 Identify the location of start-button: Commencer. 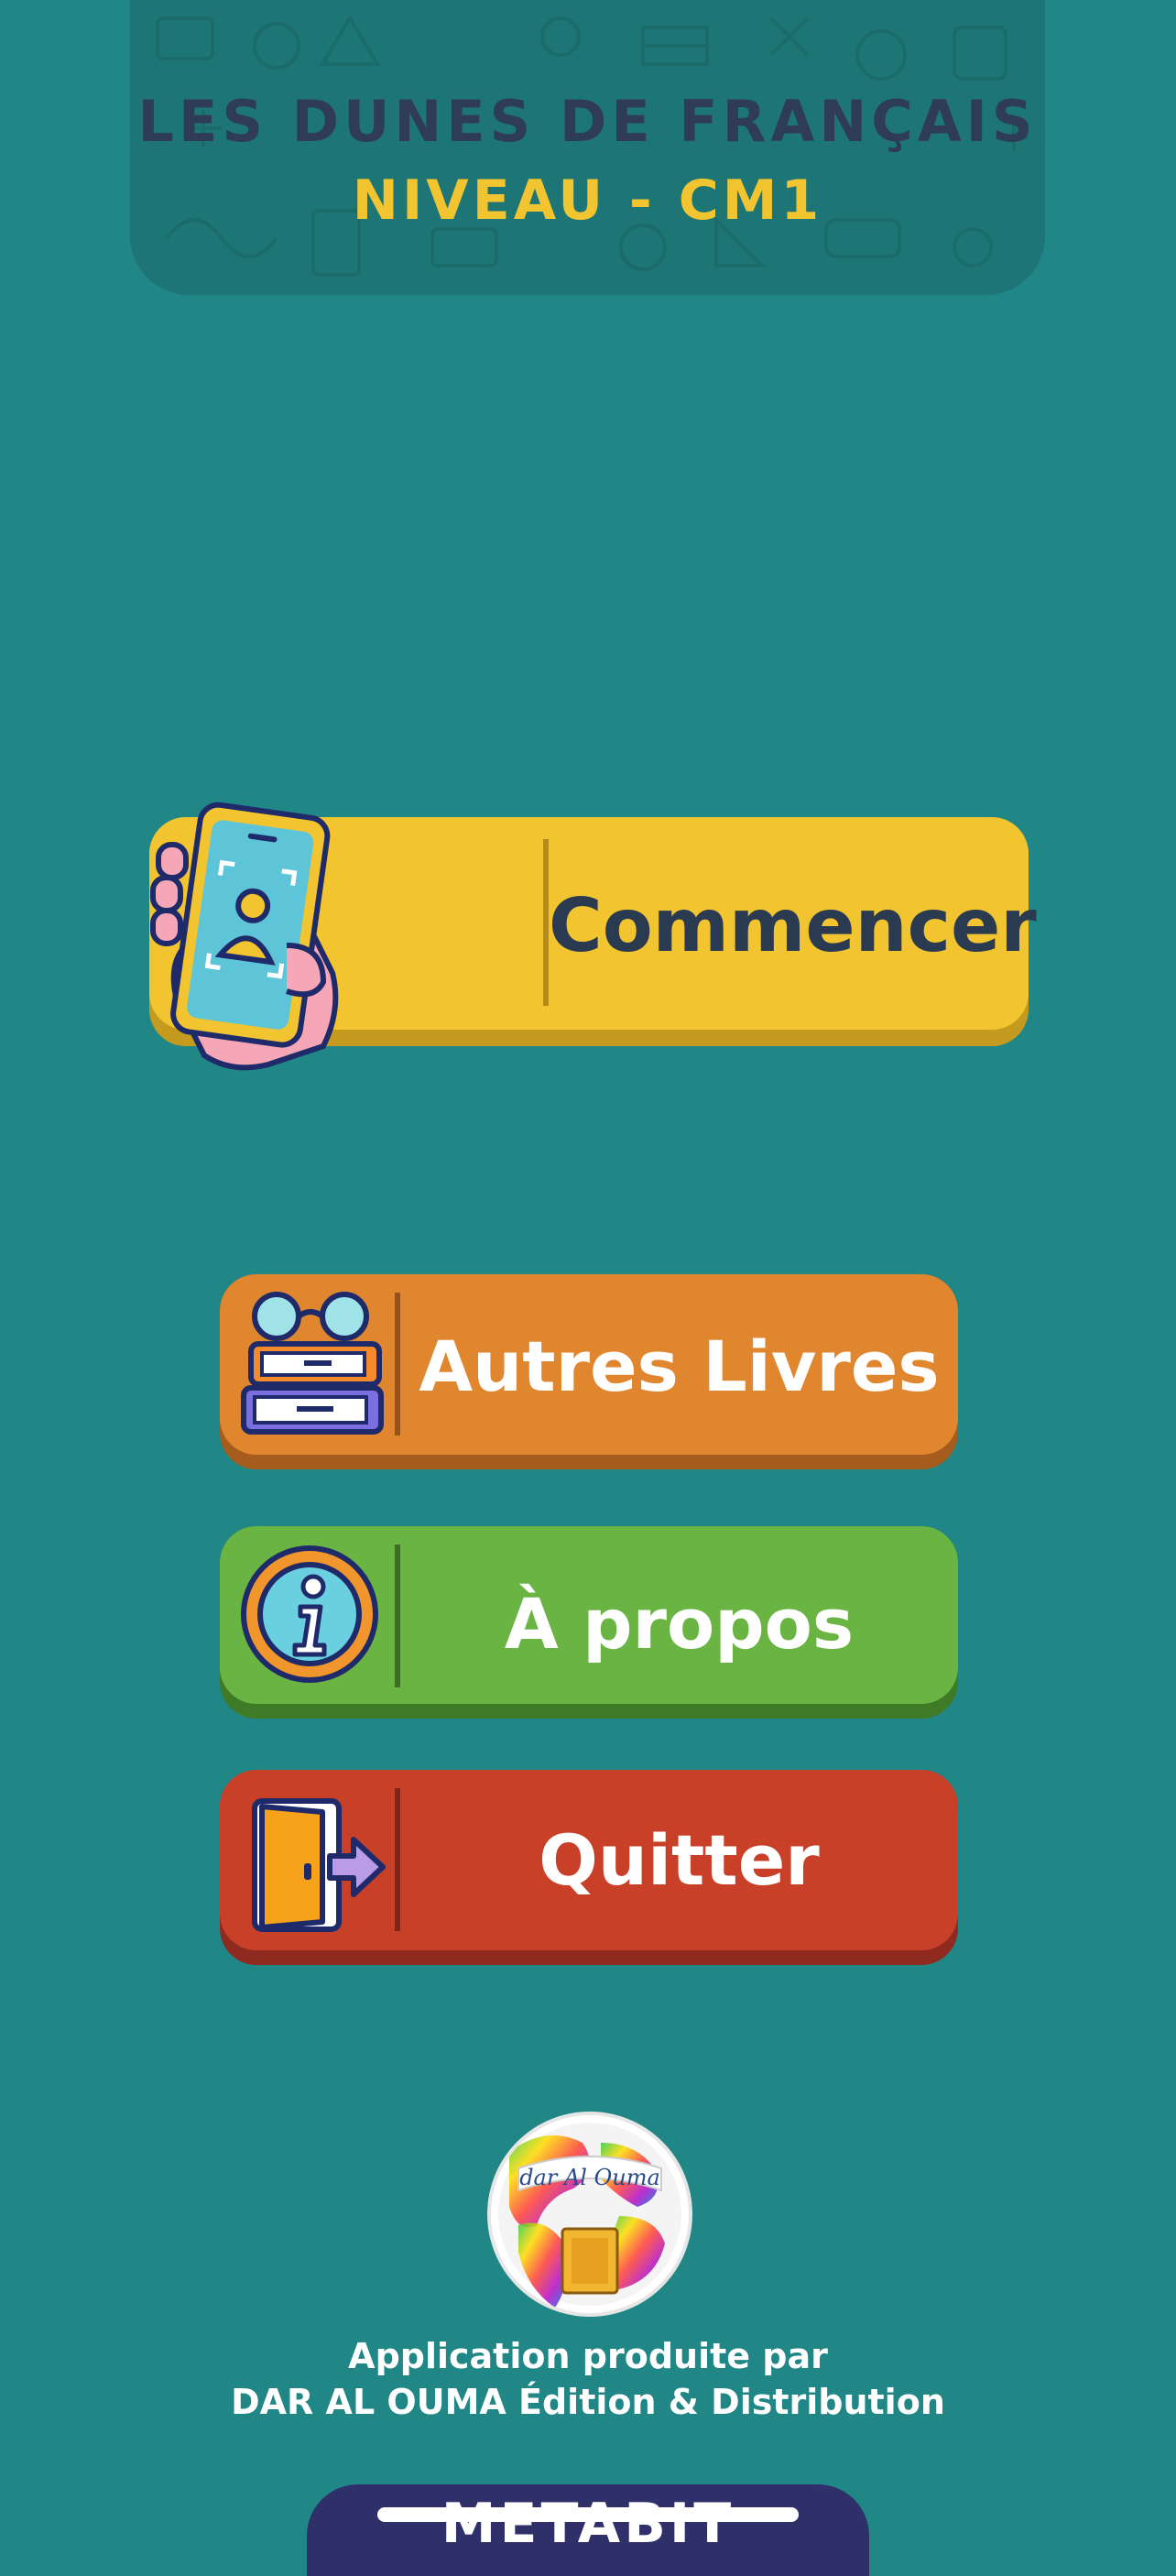
(593, 937).